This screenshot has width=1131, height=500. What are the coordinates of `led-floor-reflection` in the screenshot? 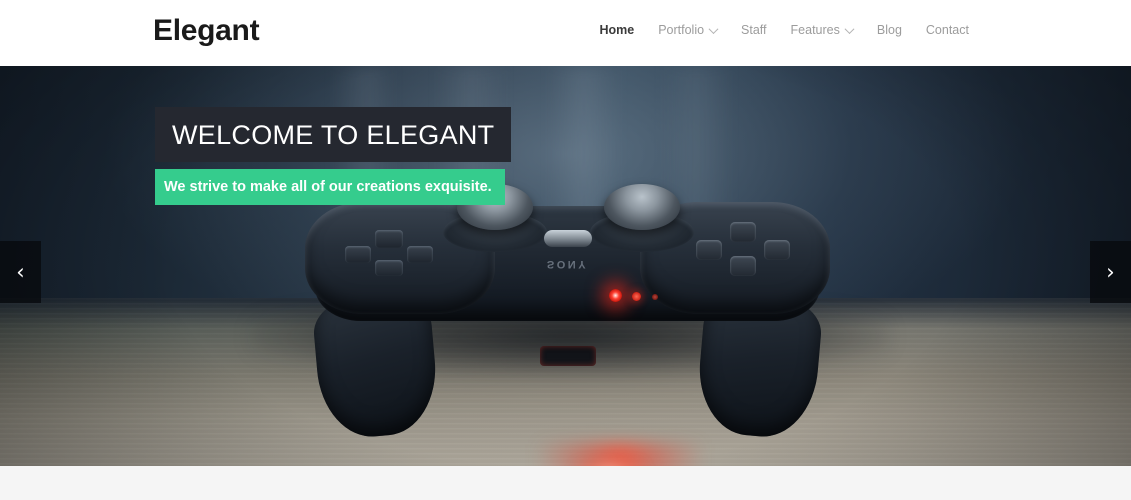 It's located at (620, 455).